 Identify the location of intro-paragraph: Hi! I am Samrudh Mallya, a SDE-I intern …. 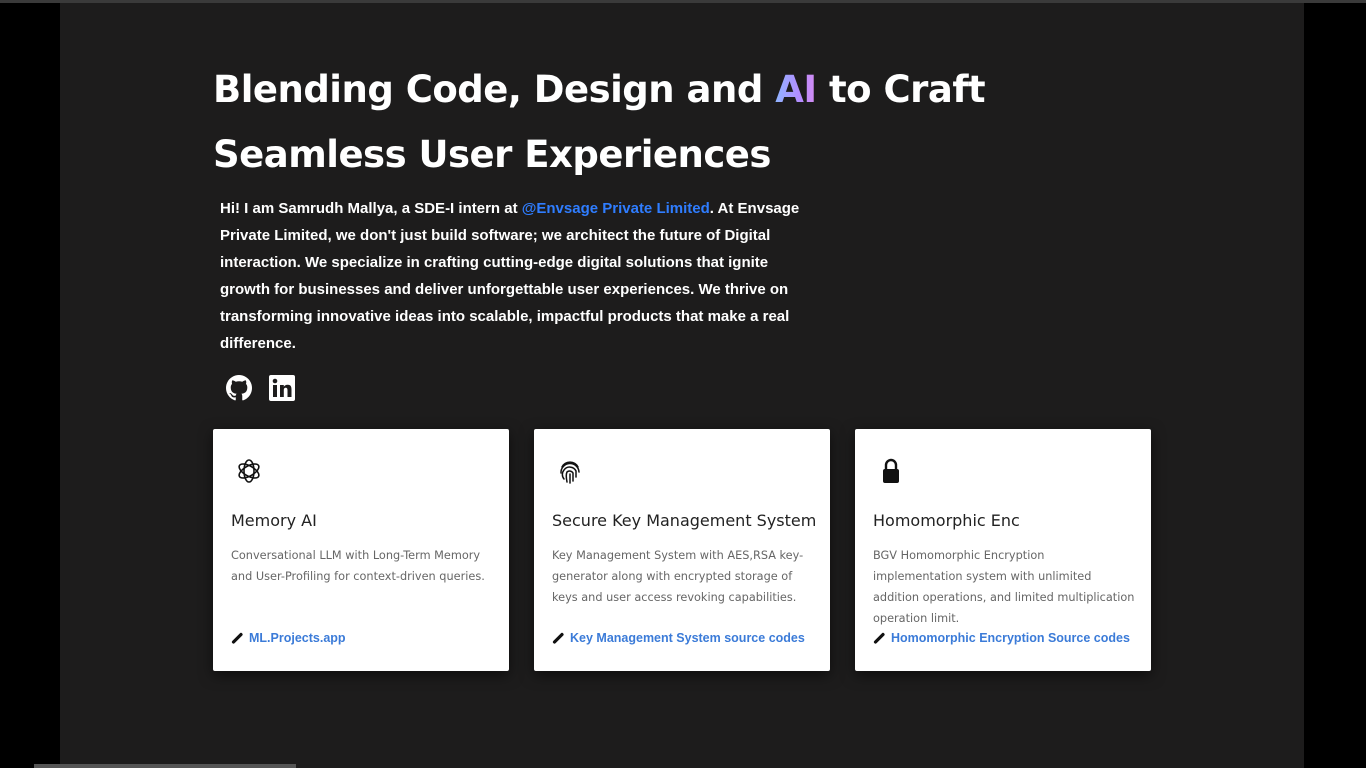
(520, 276).